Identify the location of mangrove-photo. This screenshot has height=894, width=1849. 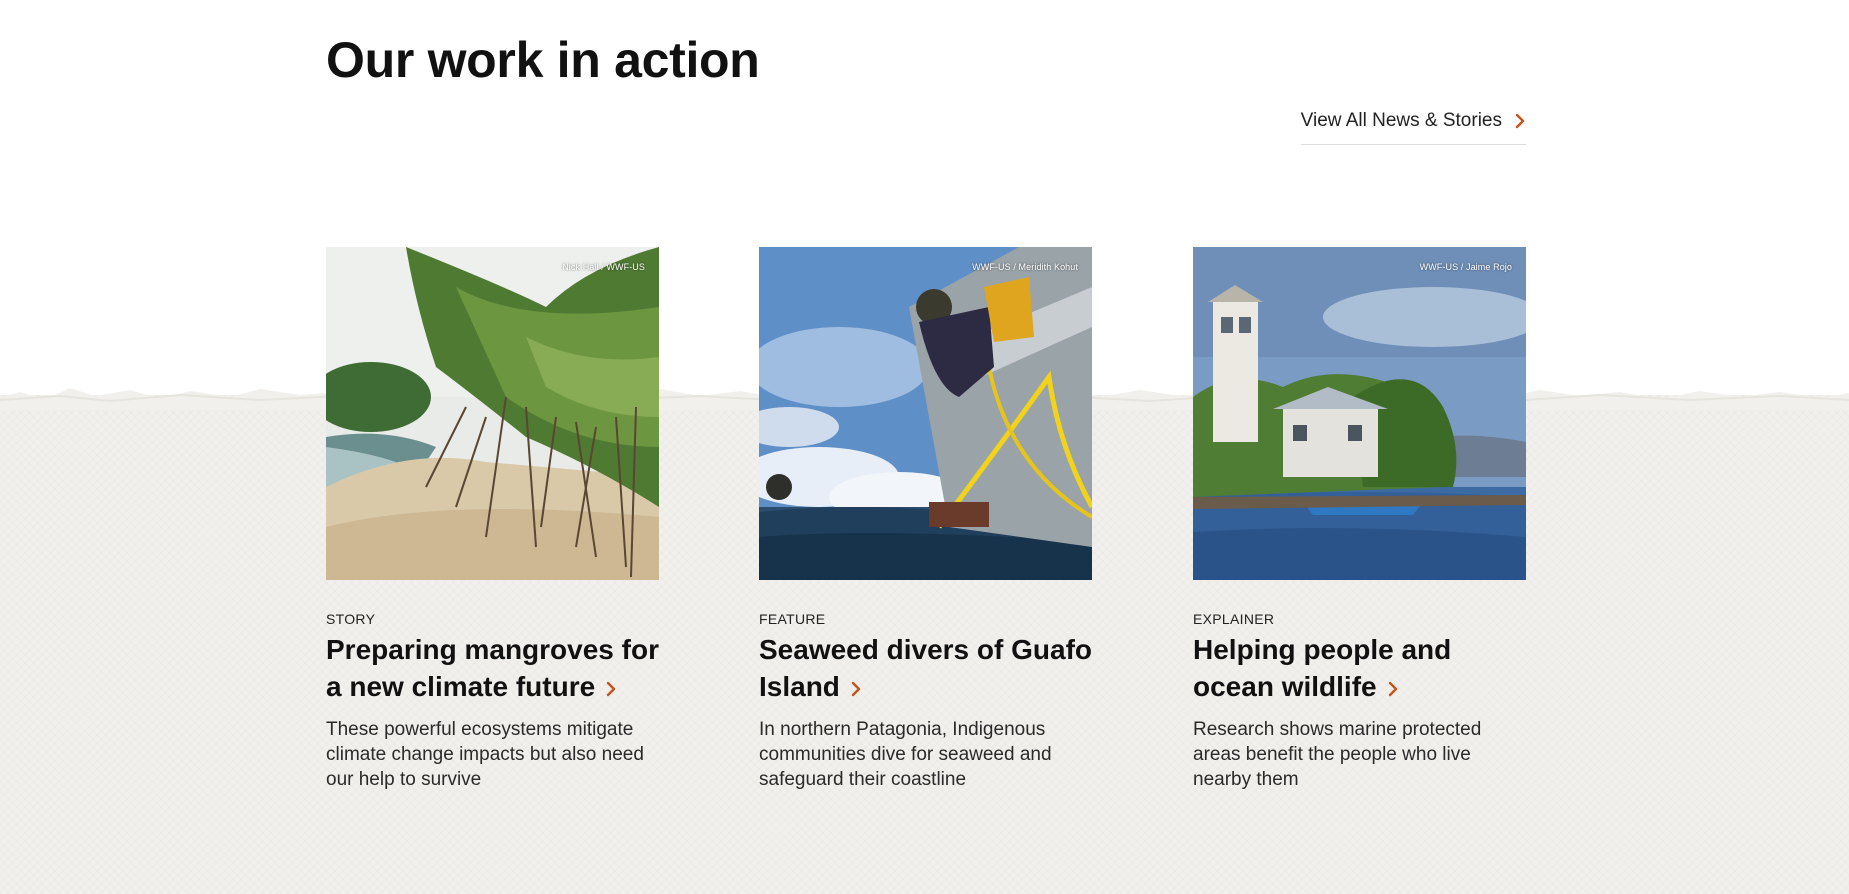
(492, 413).